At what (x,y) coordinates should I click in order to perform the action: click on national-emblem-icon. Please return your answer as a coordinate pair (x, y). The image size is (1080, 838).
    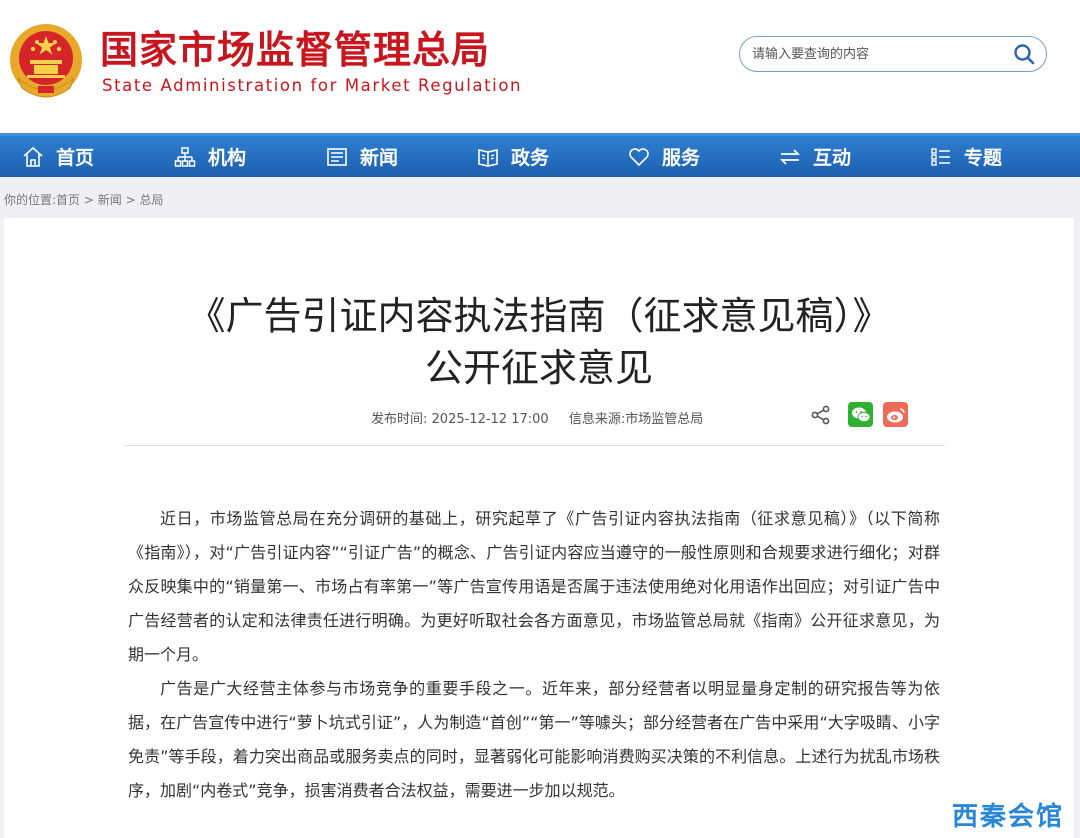
    Looking at the image, I should click on (46, 61).